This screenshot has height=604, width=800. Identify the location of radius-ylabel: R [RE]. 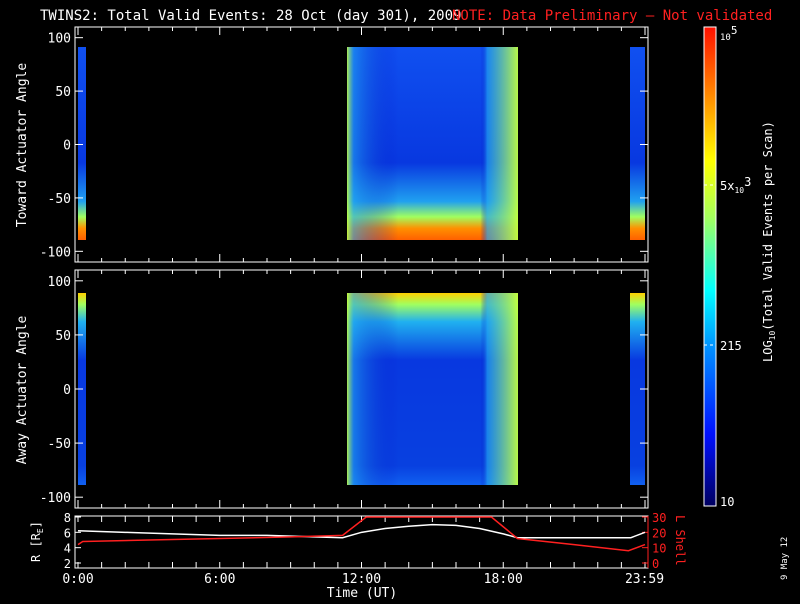
(37, 541).